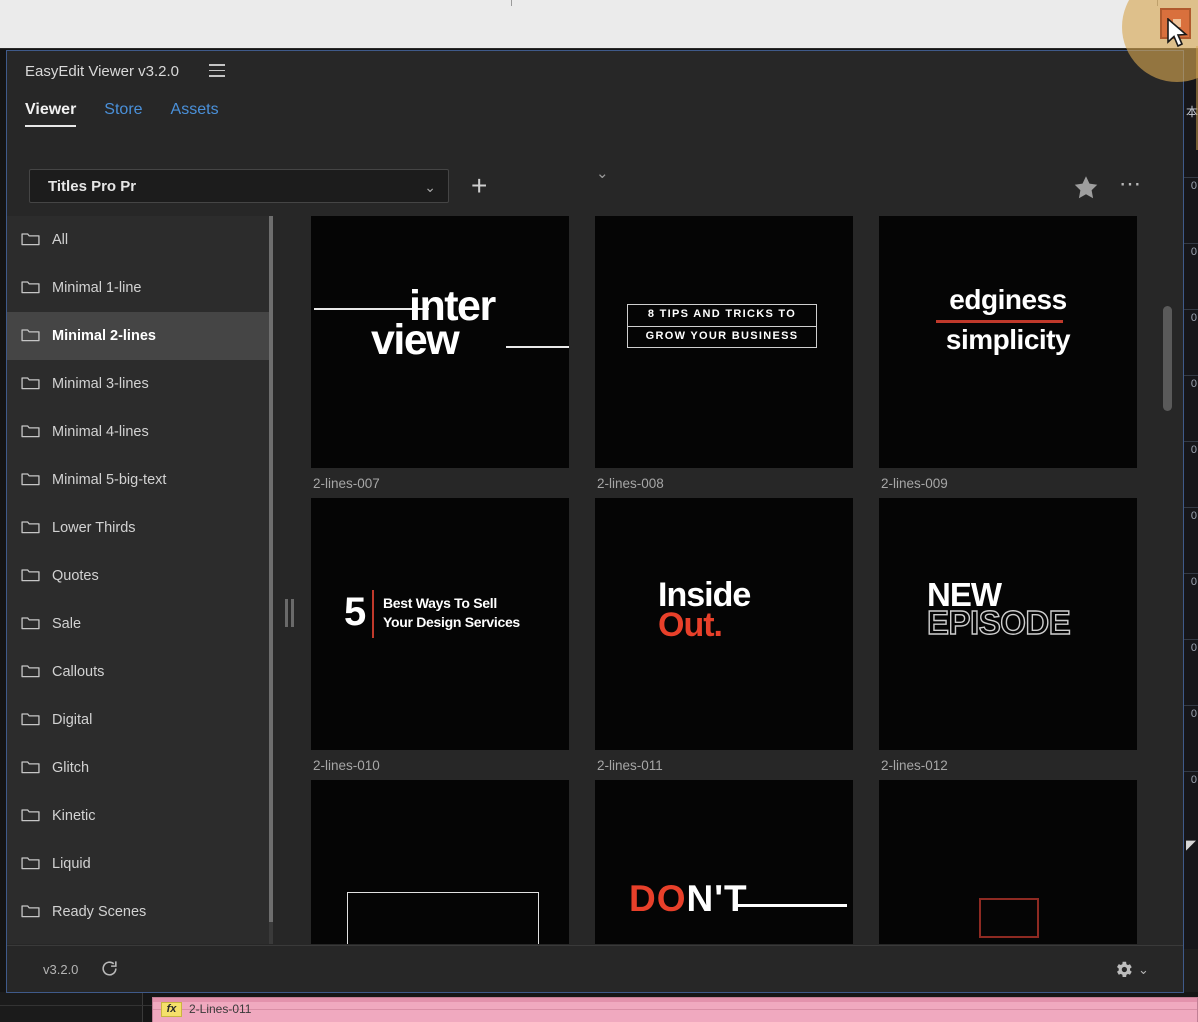  I want to click on clip-top-band, so click(675, 1000).